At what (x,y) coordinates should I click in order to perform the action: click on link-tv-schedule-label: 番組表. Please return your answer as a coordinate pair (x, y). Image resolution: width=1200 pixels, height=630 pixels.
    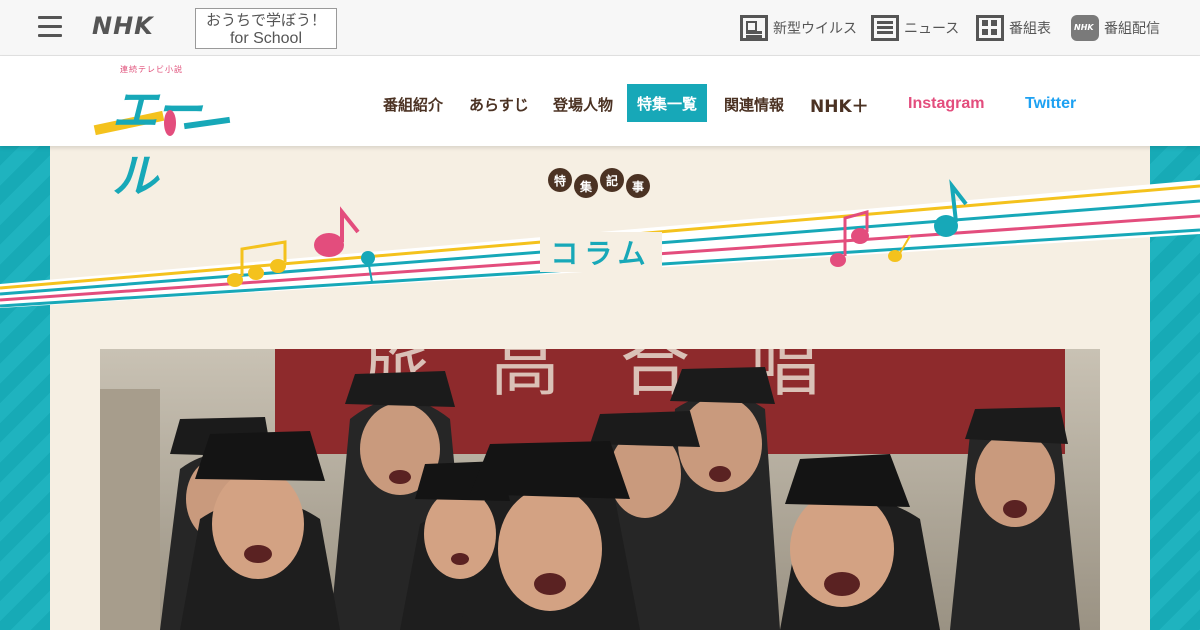
    Looking at the image, I should click on (1030, 29).